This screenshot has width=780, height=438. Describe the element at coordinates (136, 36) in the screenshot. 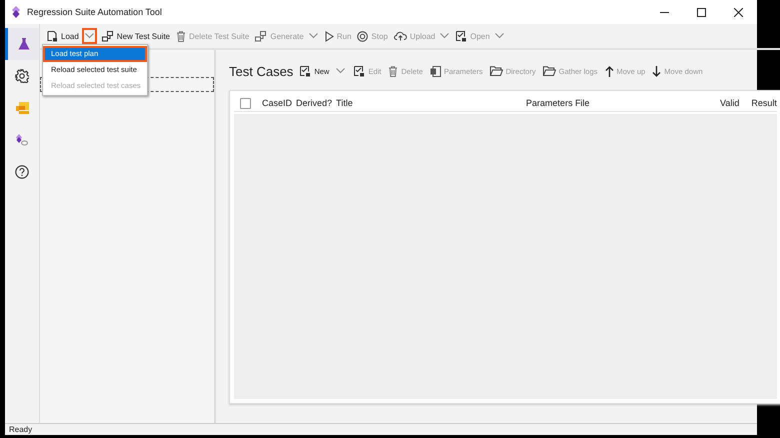

I see `toolbar-button: New Test Suite` at that location.